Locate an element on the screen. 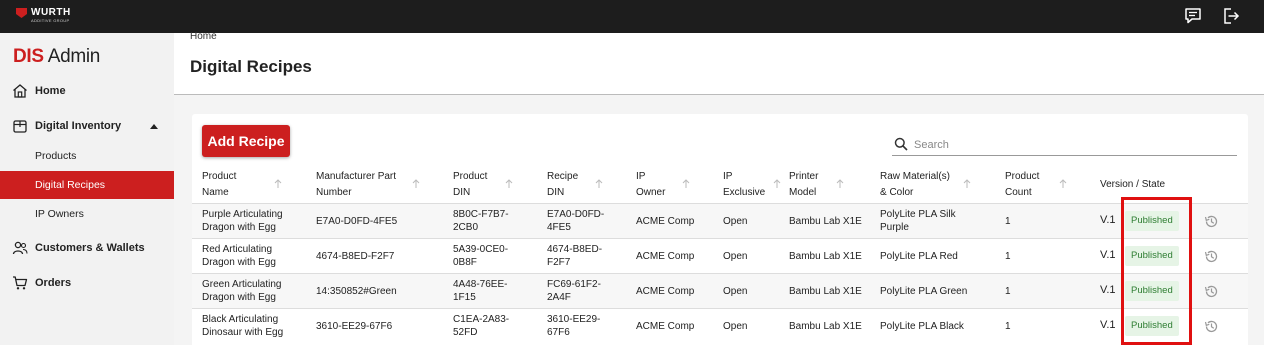  sidebar-item-label: Digital Recipes is located at coordinates (70, 185).